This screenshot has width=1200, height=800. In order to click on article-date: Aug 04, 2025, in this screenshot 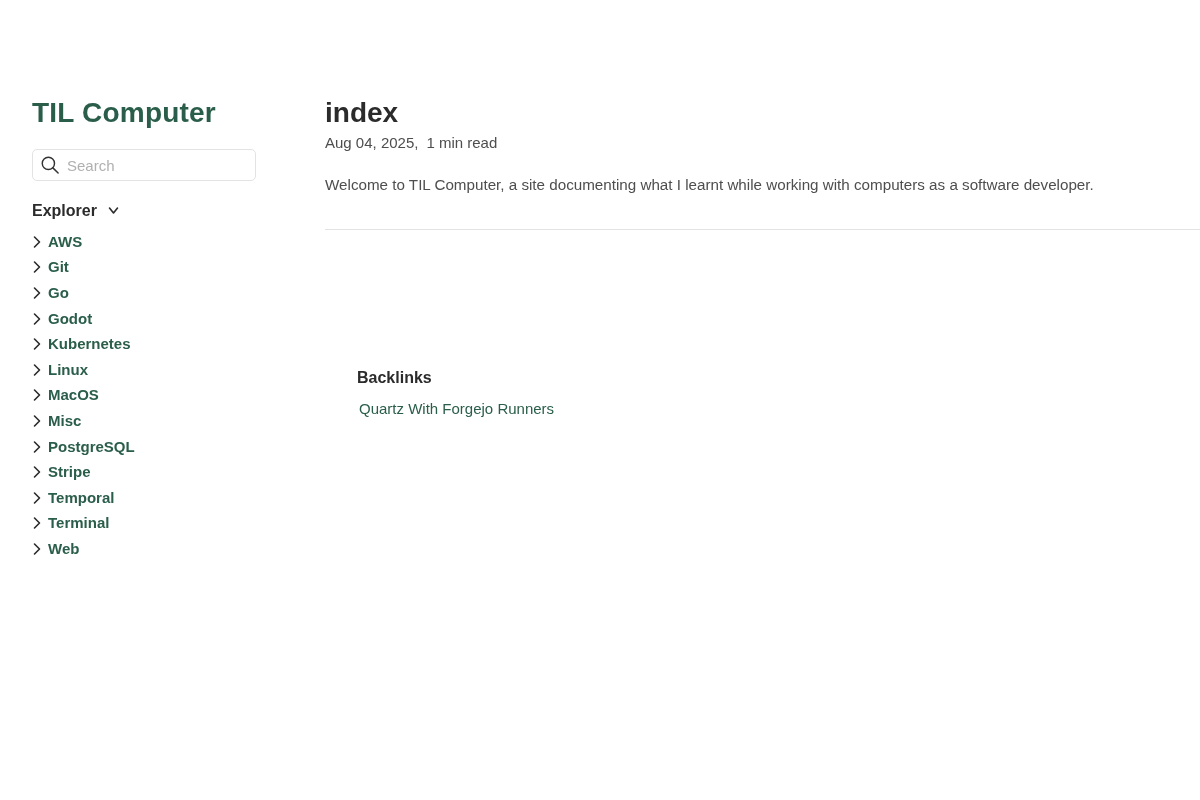, I will do `click(372, 143)`.